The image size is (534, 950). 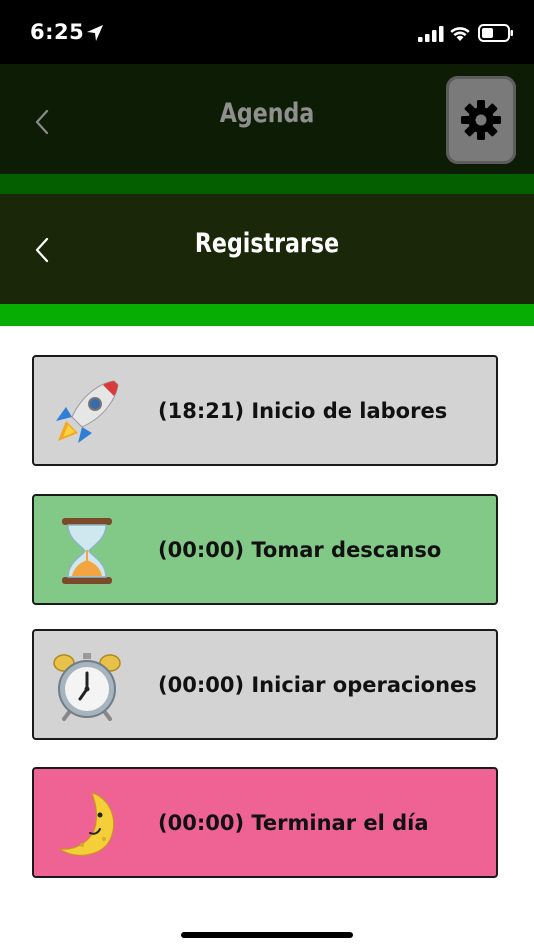 I want to click on take-break-button: (00:00) Tomar descanso, so click(x=265, y=549).